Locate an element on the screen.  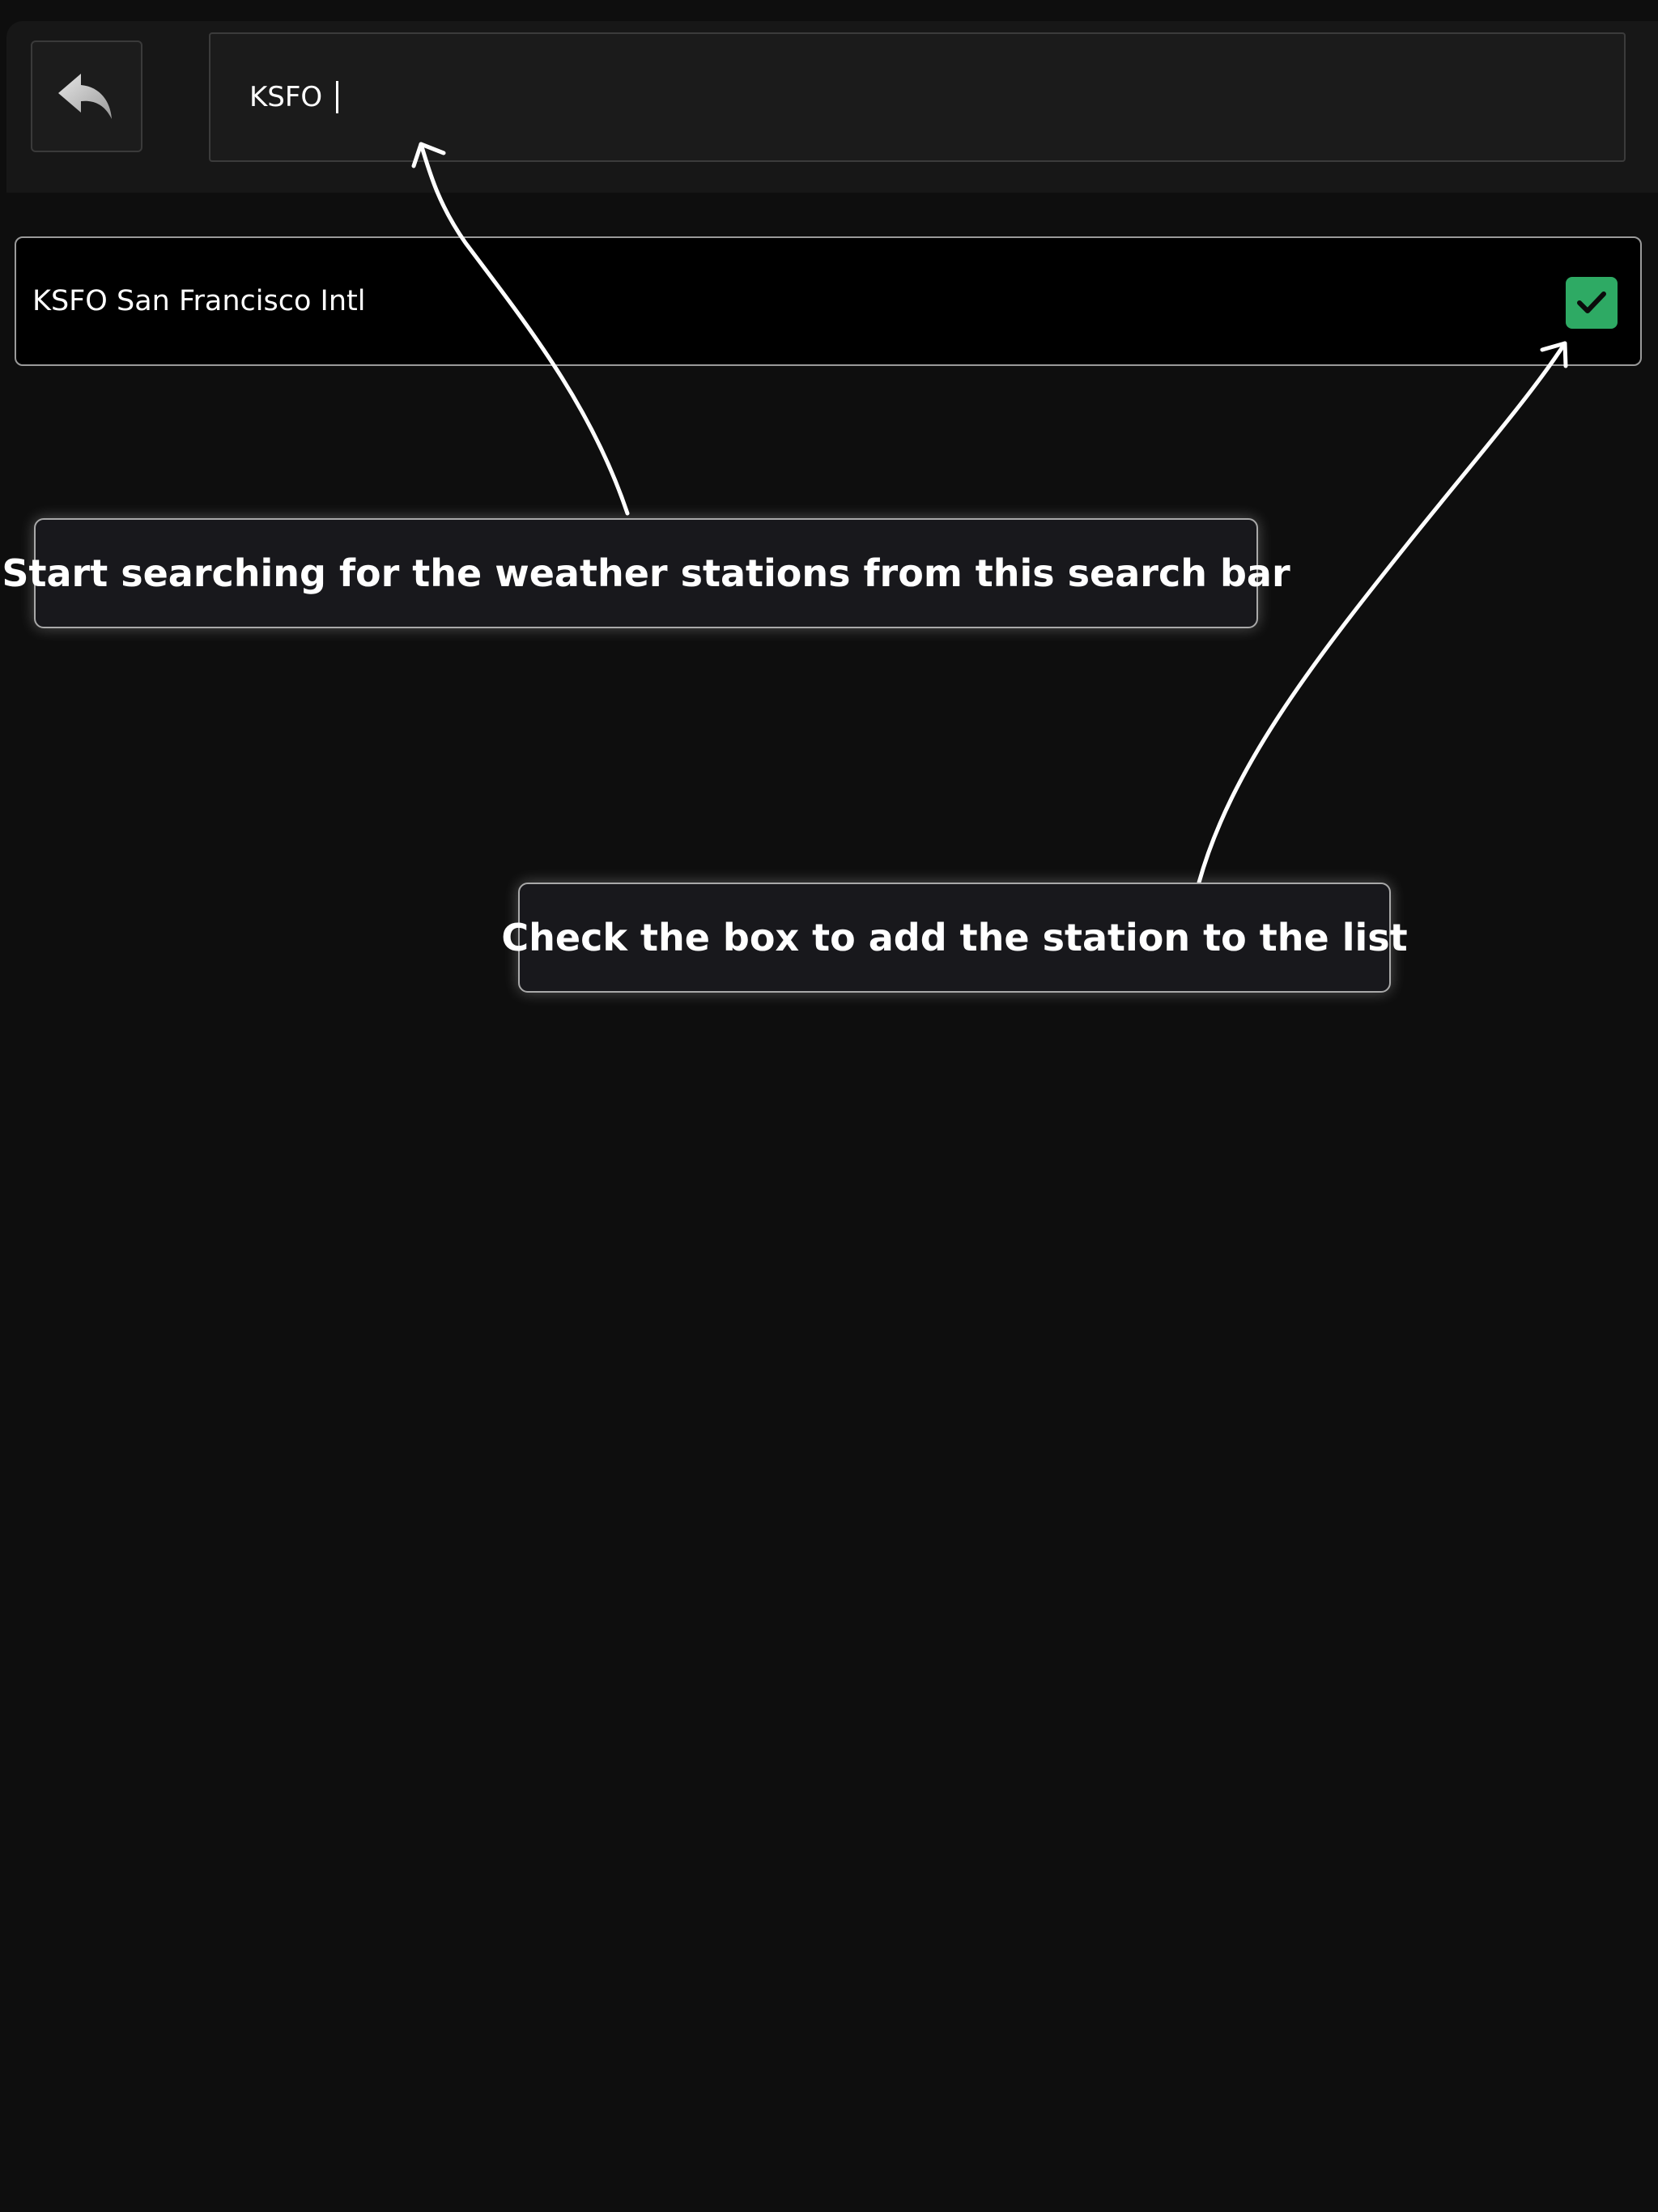
search-input: KSFO is located at coordinates (290, 97).